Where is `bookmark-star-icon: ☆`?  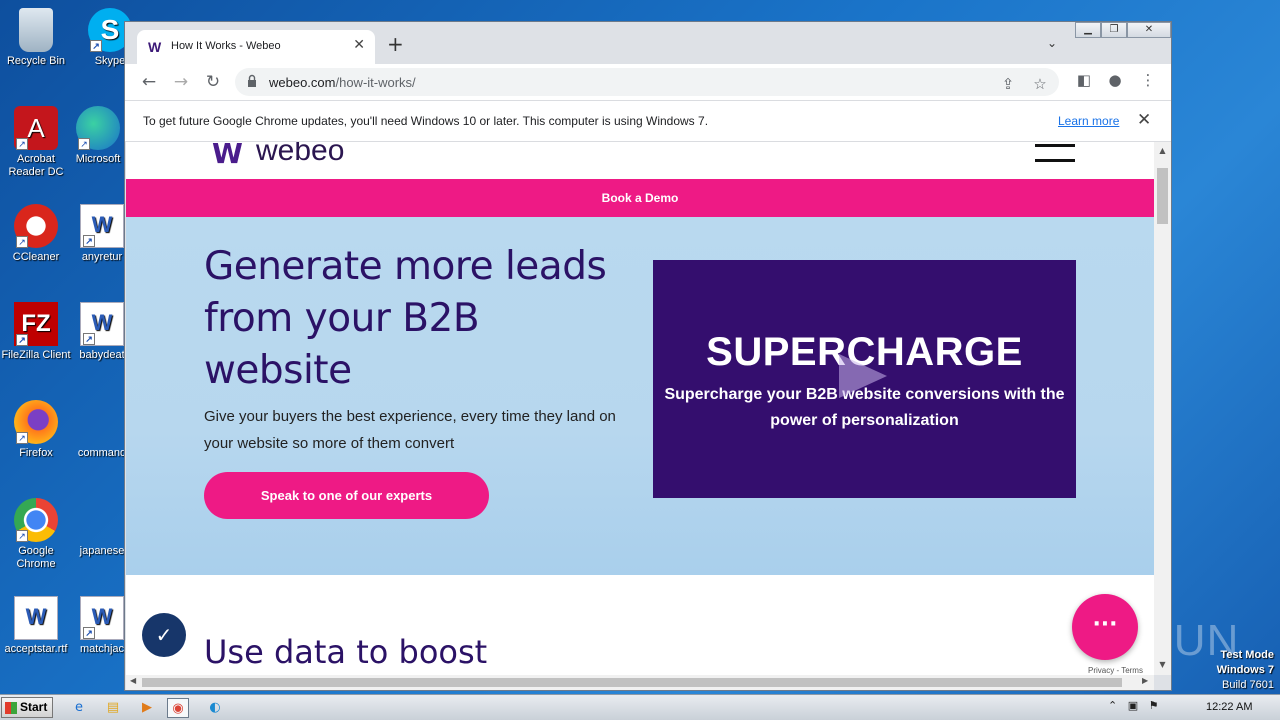
bookmark-star-icon: ☆ is located at coordinates (1040, 84).